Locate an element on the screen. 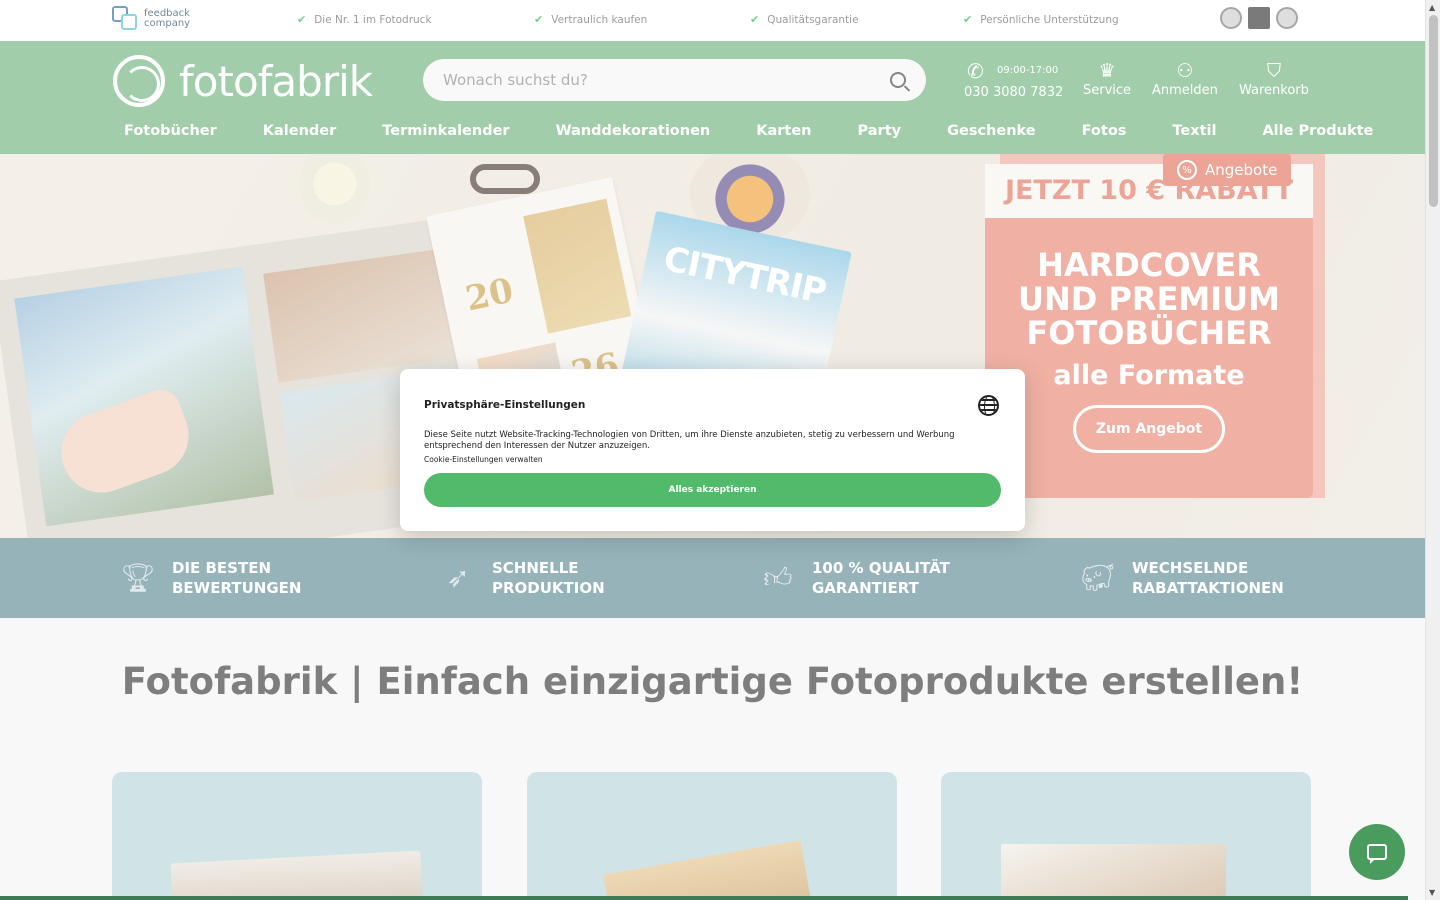  chat-bubble-icon is located at coordinates (1377, 854).